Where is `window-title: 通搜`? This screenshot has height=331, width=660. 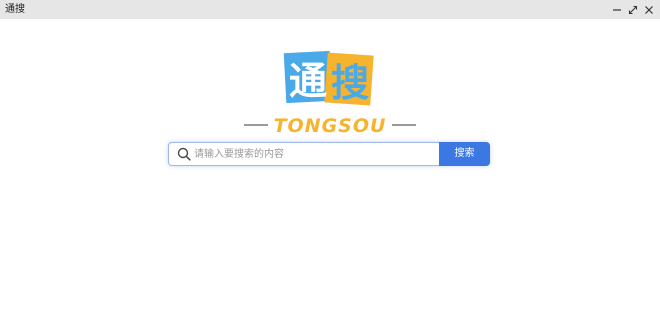
window-title: 通搜 is located at coordinates (15, 9).